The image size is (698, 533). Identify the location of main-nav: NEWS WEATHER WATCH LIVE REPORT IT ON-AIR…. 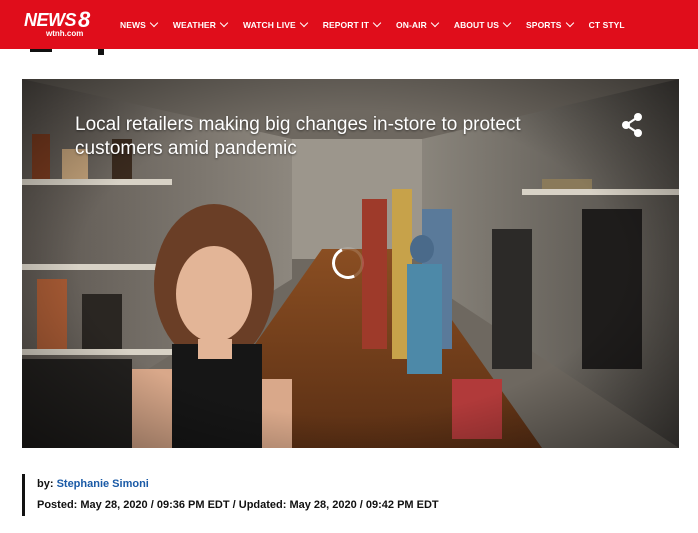
(372, 24).